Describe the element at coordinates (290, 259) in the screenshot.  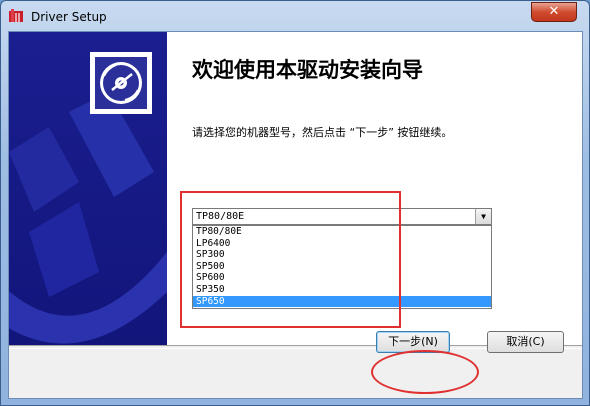
I see `annotation-rectangle` at that location.